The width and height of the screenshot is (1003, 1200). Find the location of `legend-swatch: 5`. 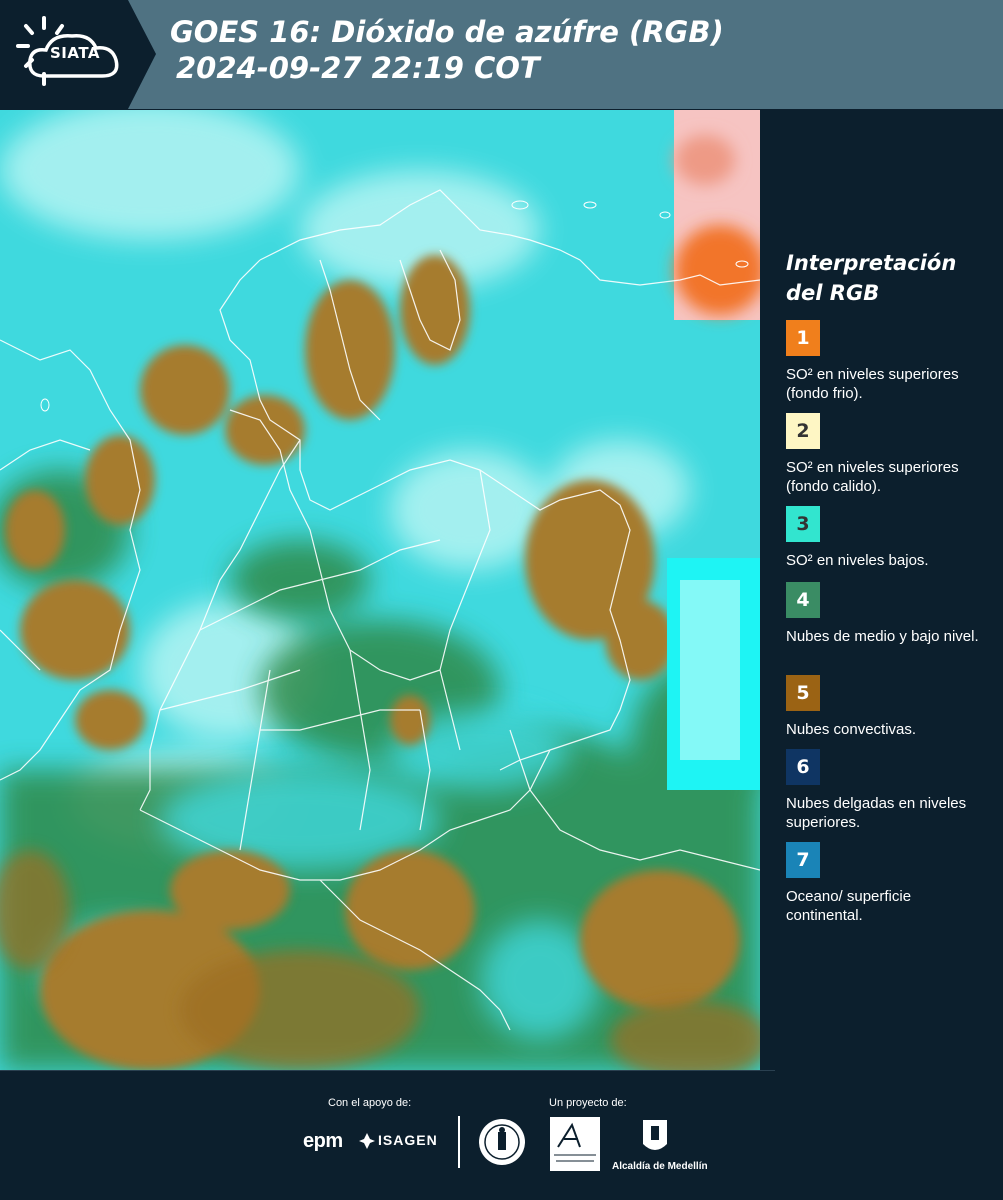

legend-swatch: 5 is located at coordinates (803, 693).